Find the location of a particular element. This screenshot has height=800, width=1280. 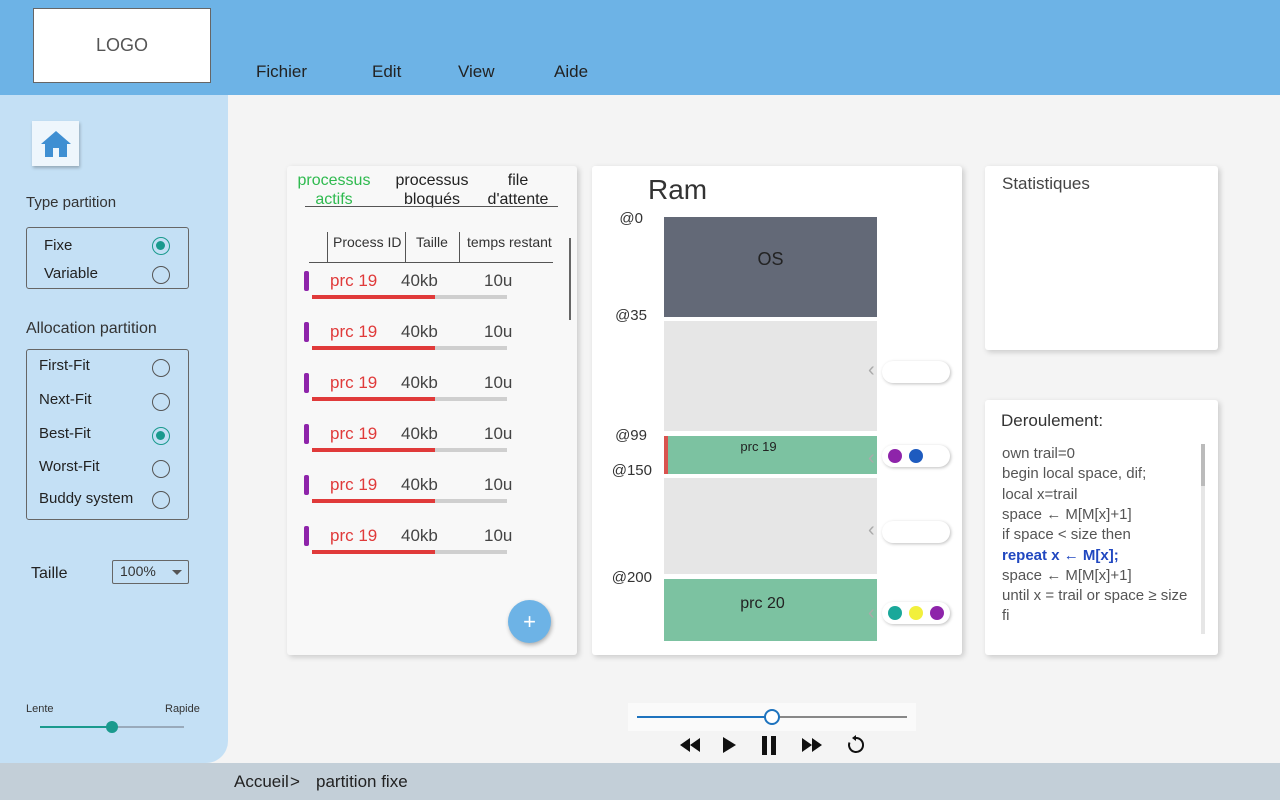

option-worst-fit-radio is located at coordinates (161, 469).